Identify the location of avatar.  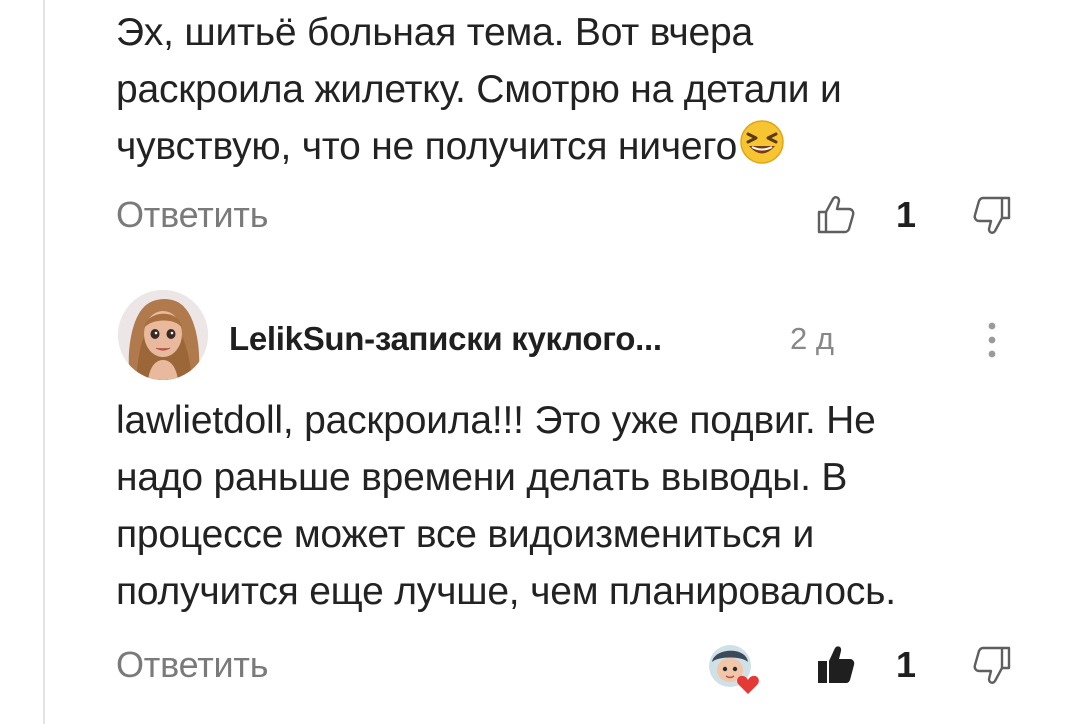
(163, 335).